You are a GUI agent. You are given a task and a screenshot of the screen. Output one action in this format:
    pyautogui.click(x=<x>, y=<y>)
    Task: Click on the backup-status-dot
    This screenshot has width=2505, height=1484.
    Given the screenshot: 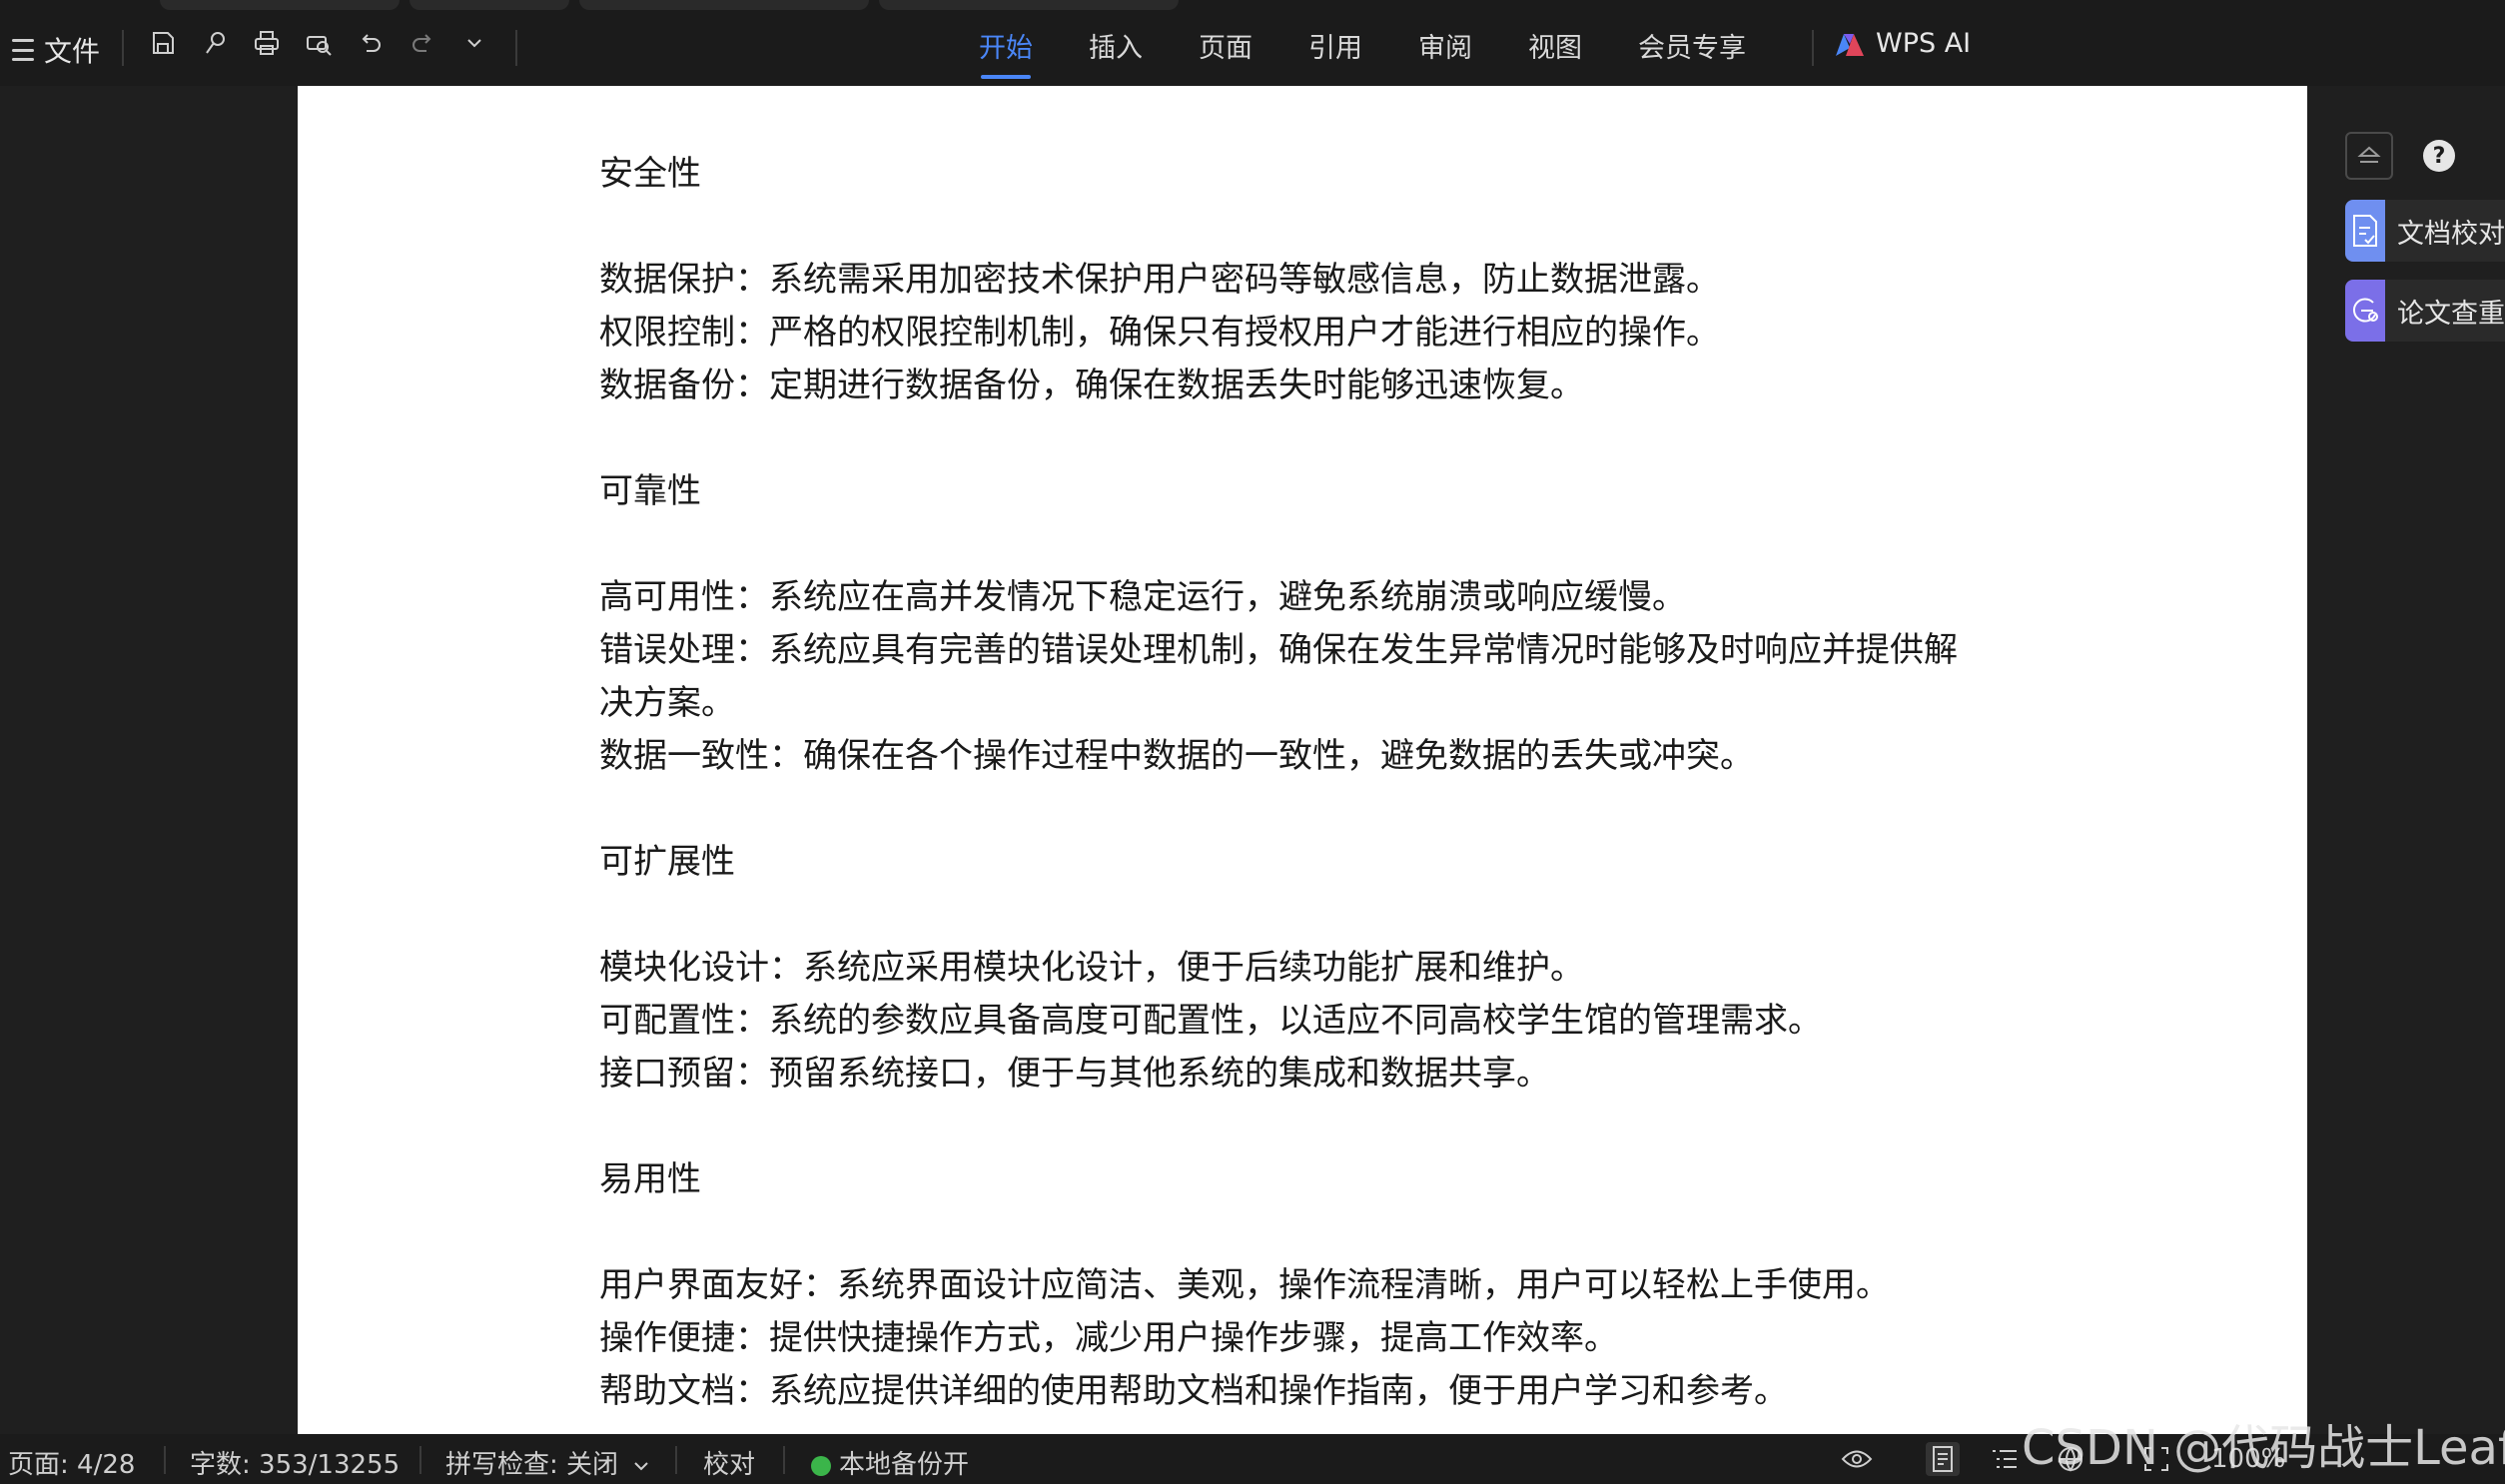 What is the action you would take?
    pyautogui.click(x=821, y=1466)
    